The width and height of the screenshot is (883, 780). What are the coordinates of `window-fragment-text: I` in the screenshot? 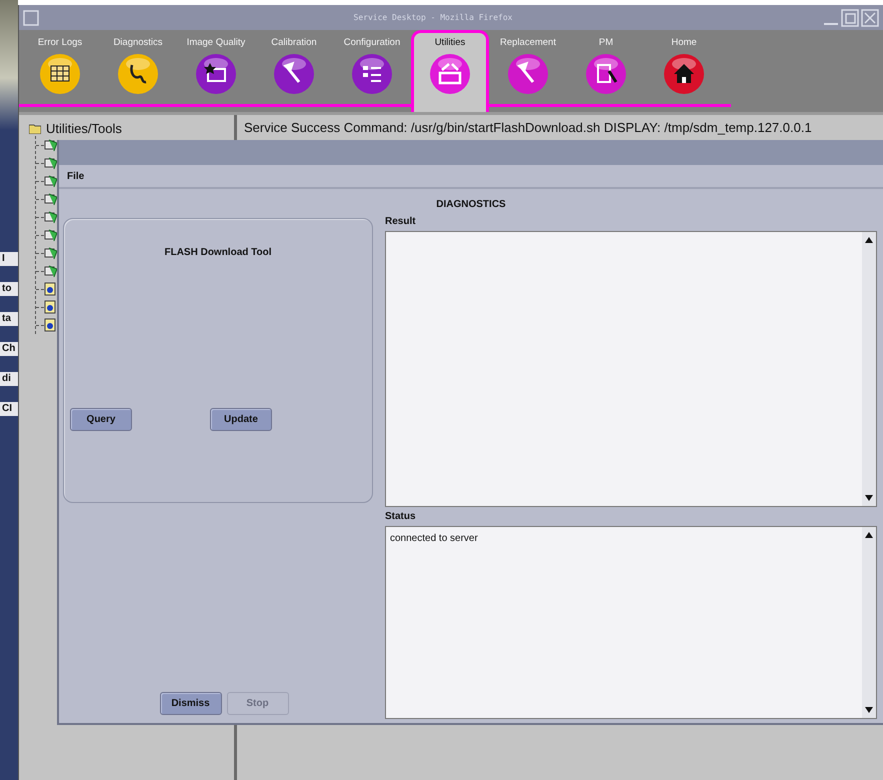 It's located at (9, 259).